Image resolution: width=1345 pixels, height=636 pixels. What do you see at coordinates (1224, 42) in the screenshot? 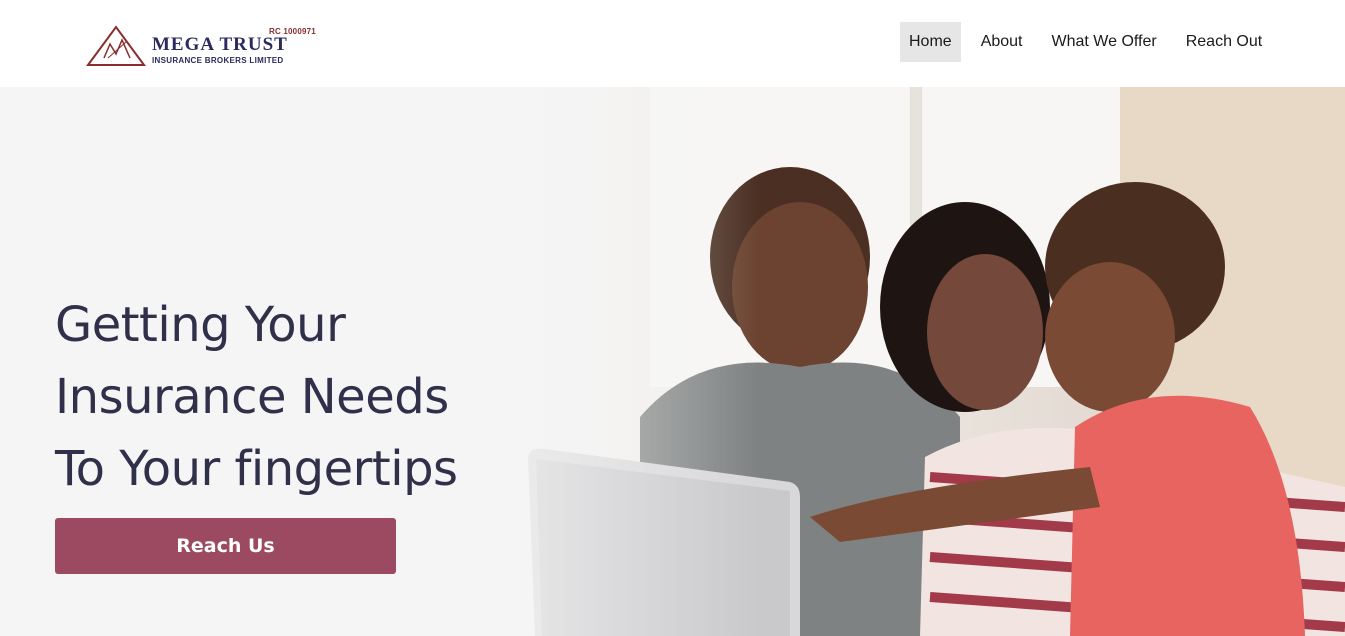
I see `nav-item-reach-out: Reach Out` at bounding box center [1224, 42].